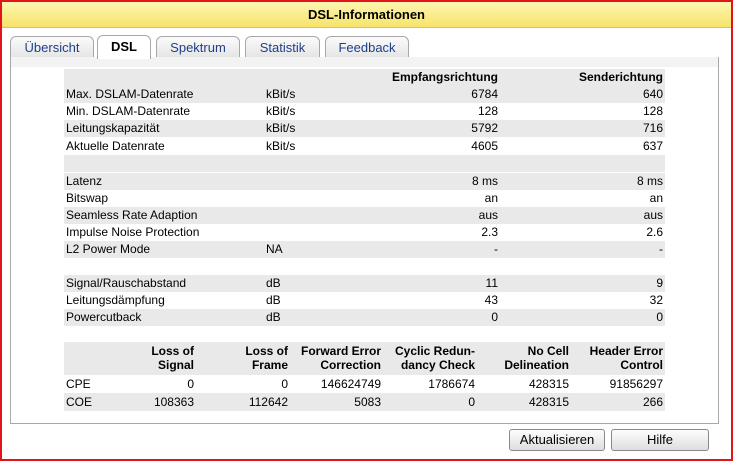  I want to click on row-label: Latenz, so click(84, 181).